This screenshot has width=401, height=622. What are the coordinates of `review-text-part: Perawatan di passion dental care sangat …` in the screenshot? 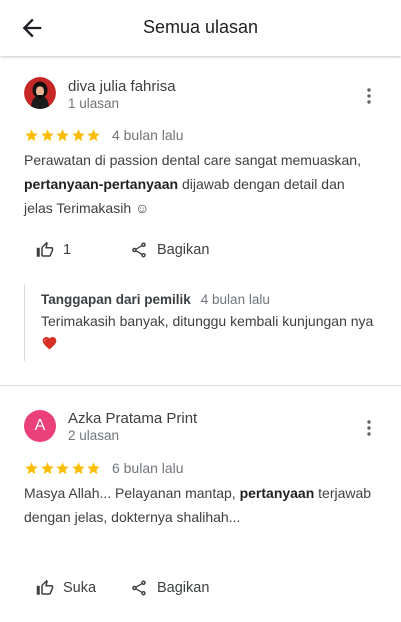 It's located at (192, 160).